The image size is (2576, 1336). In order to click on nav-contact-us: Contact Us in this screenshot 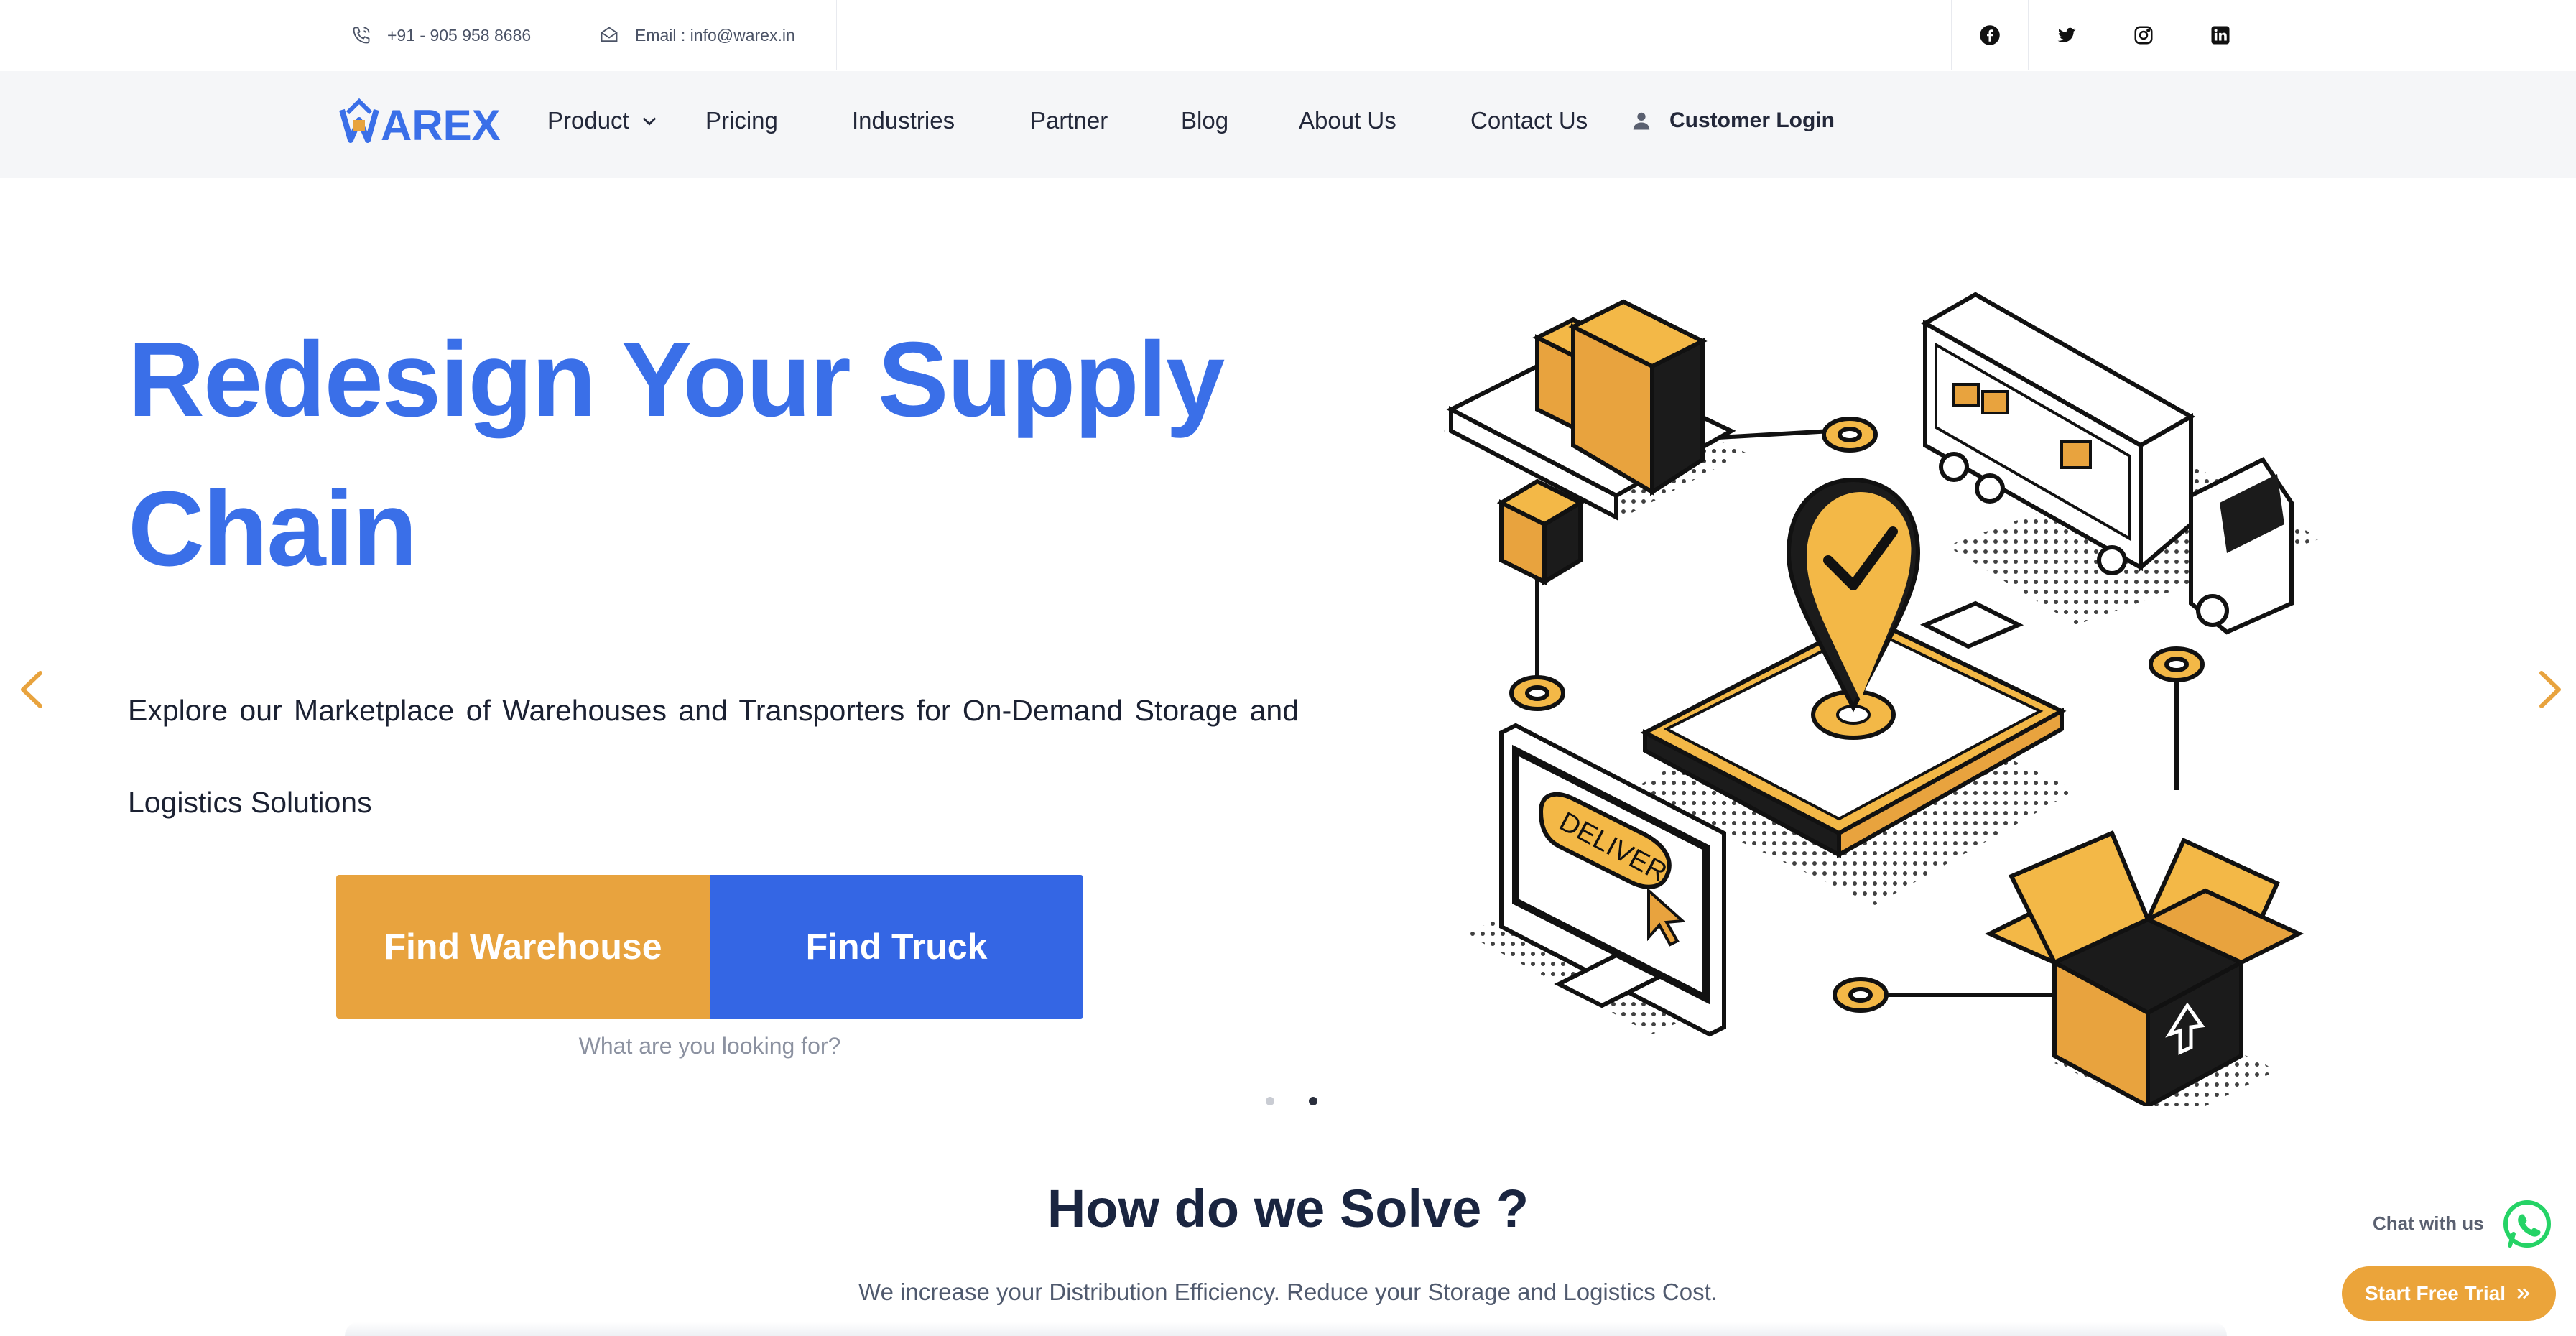, I will do `click(1529, 120)`.